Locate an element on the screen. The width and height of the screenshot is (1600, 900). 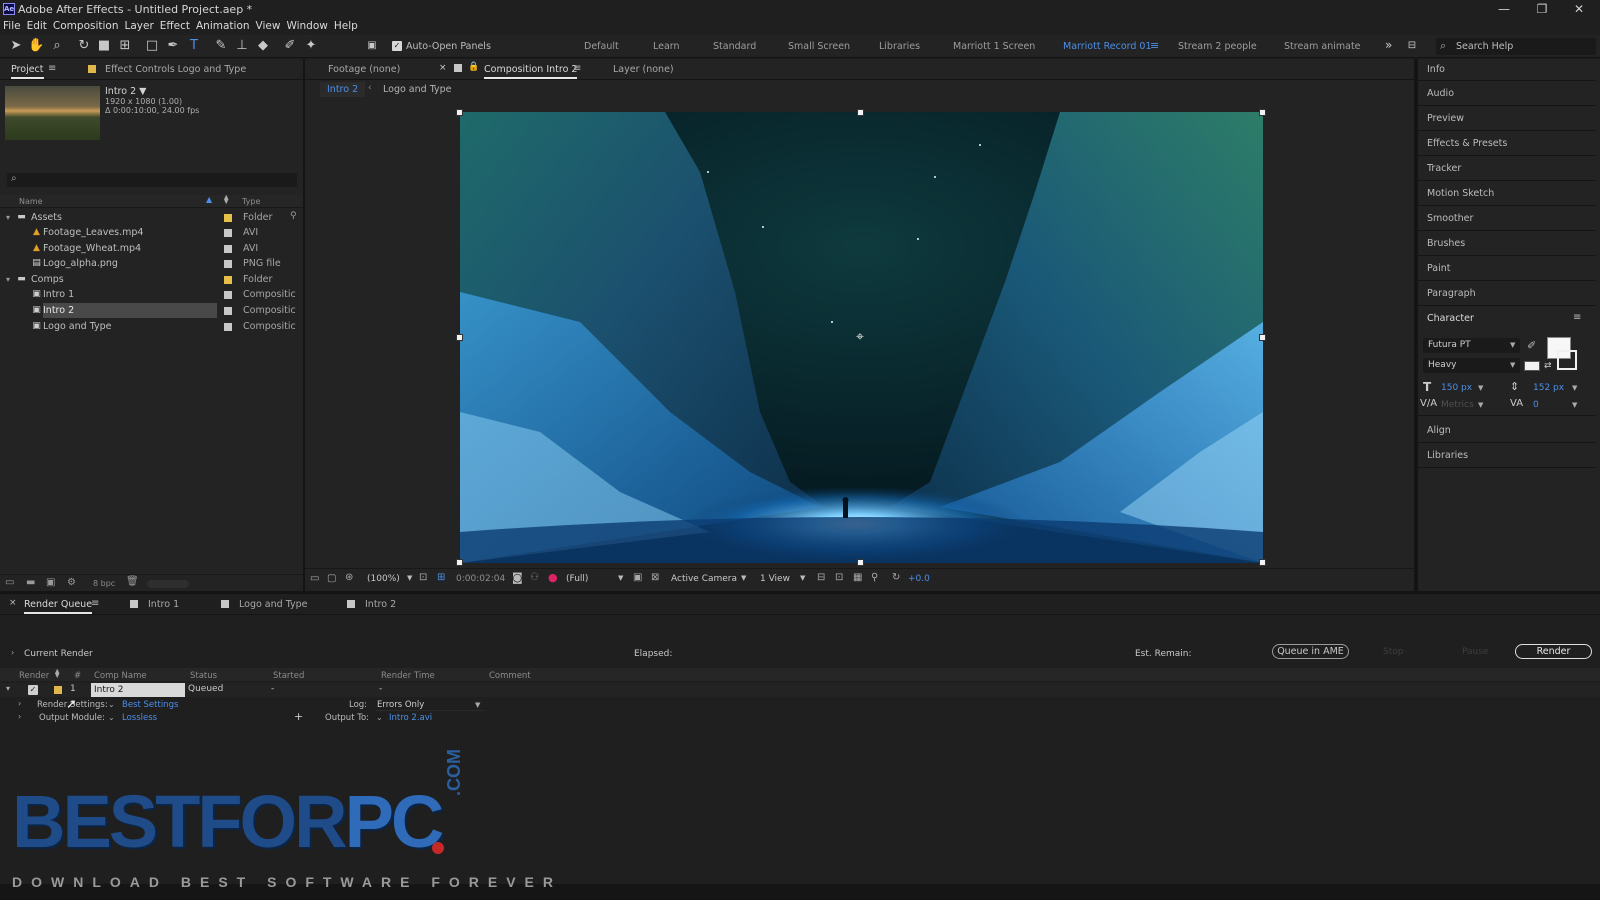
vr-goggles-icon: ⊛ is located at coordinates (349, 577).